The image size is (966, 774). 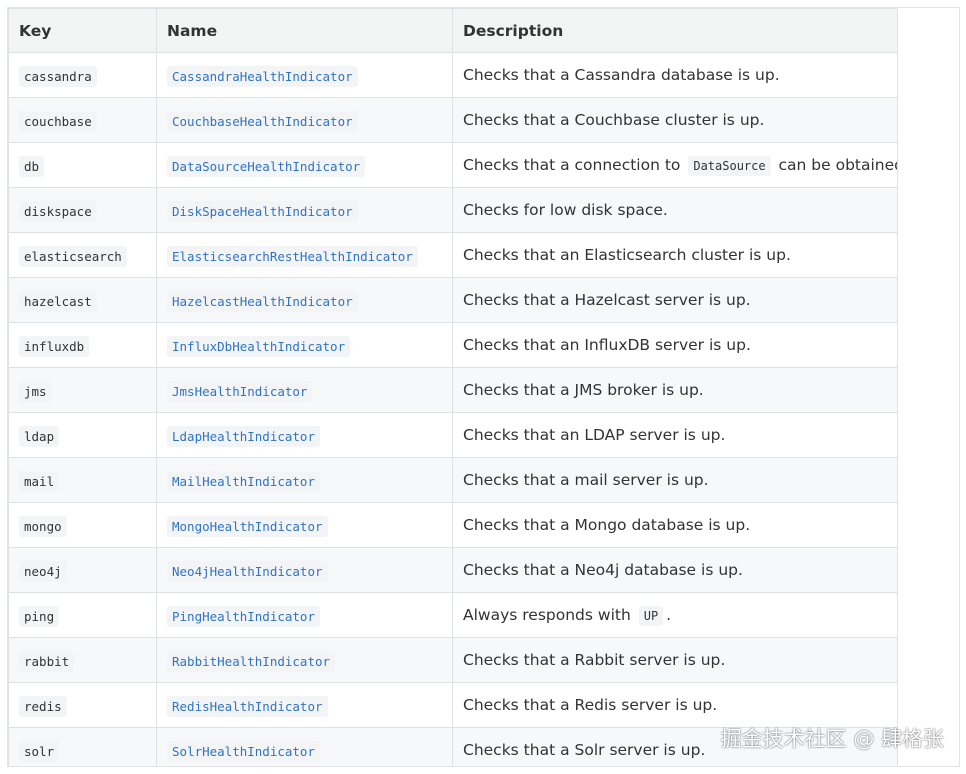 What do you see at coordinates (47, 661) in the screenshot?
I see `key-code: rabbit` at bounding box center [47, 661].